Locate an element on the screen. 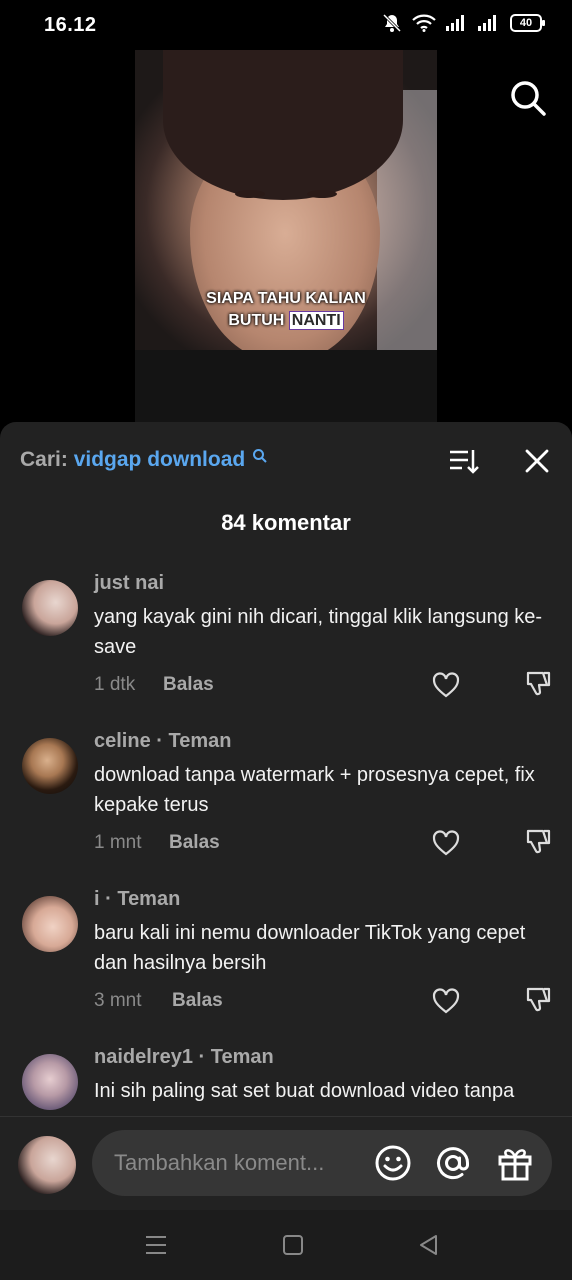 Image resolution: width=572 pixels, height=1280 pixels. comment-search-suggestion: Cari: vidgap download is located at coordinates (144, 460).